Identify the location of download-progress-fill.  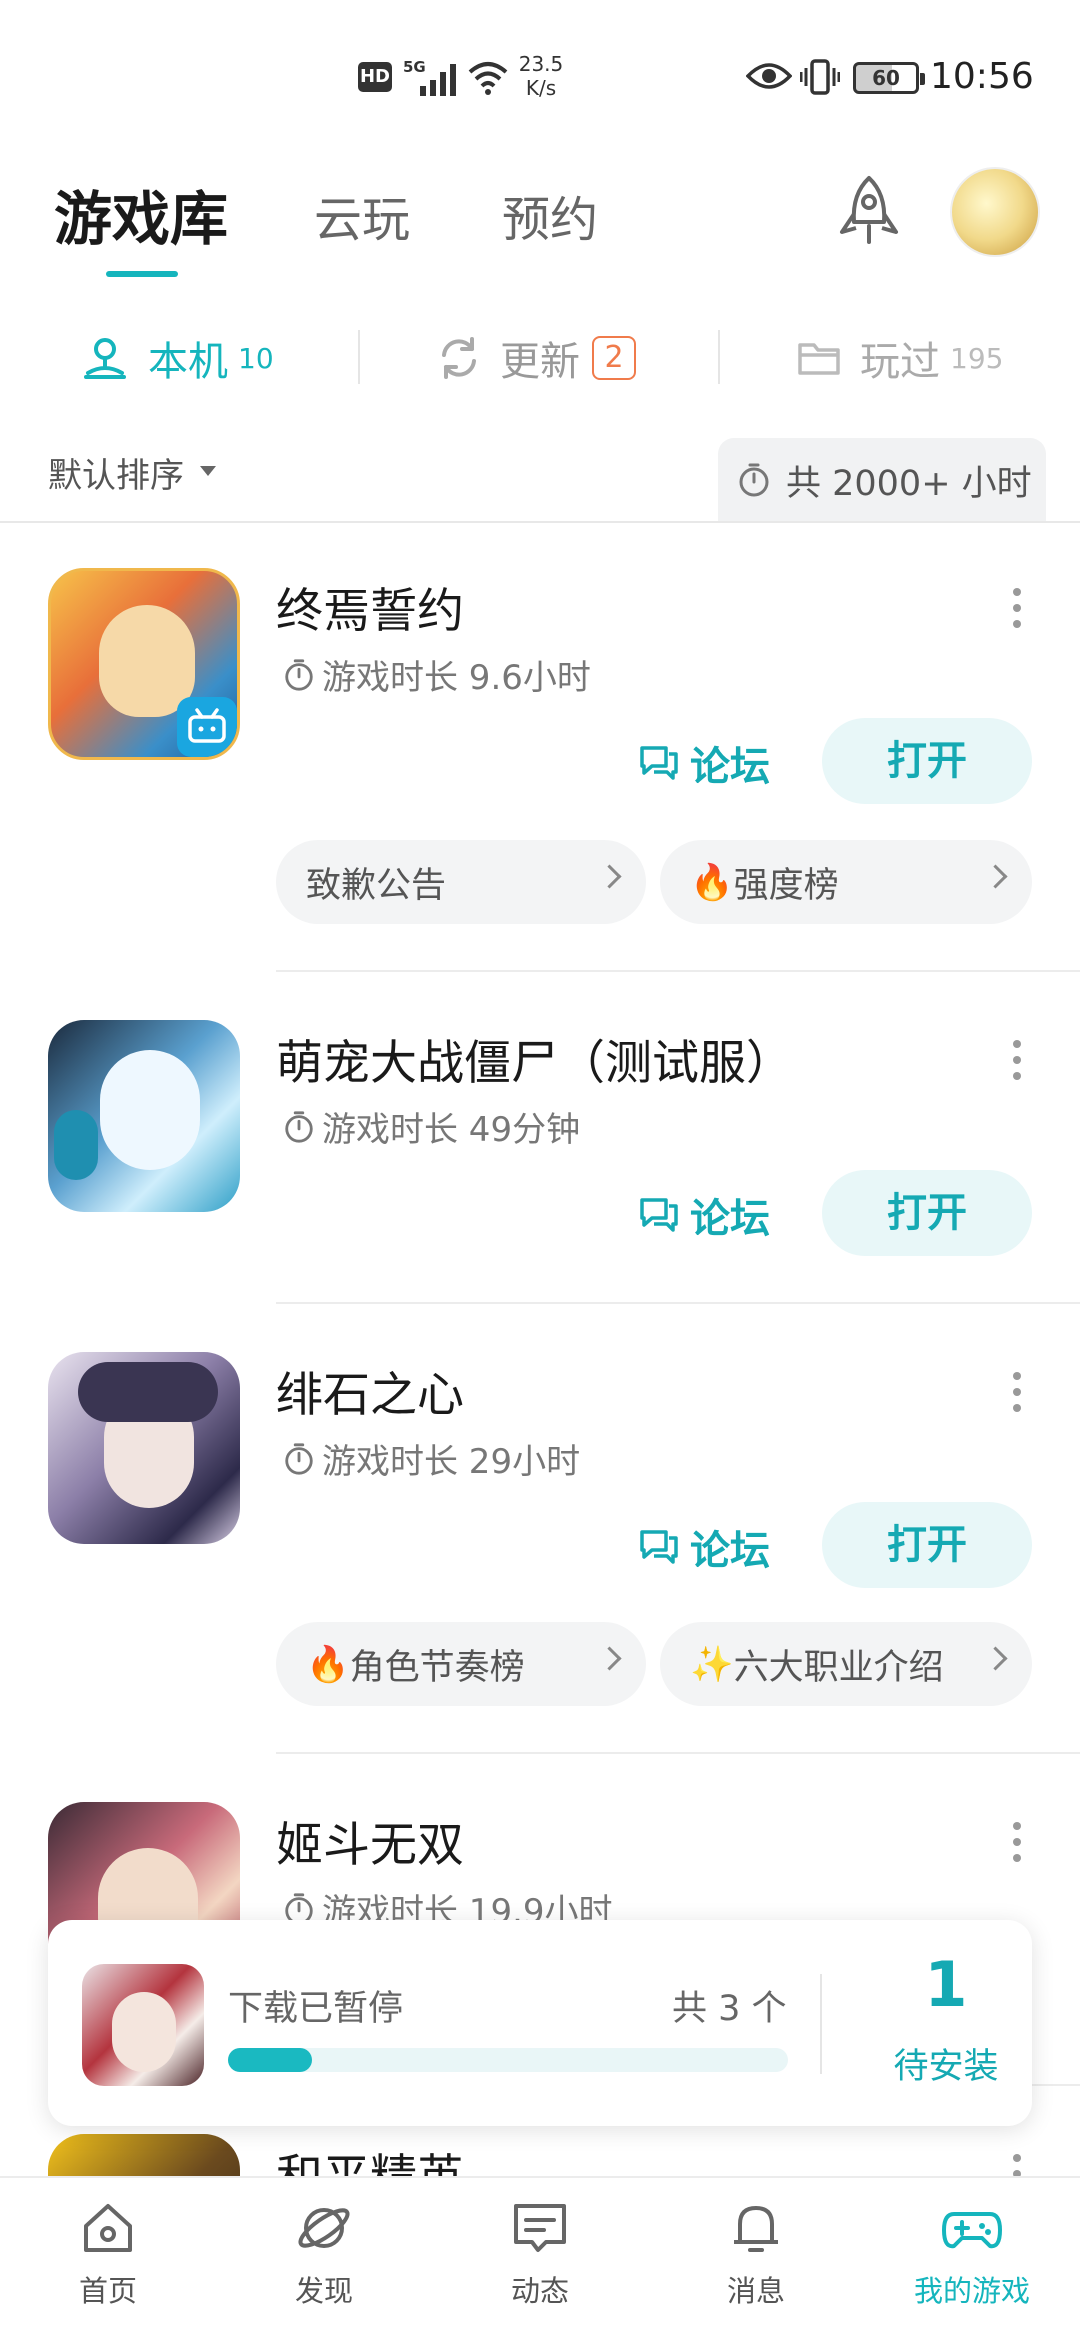
(270, 2060).